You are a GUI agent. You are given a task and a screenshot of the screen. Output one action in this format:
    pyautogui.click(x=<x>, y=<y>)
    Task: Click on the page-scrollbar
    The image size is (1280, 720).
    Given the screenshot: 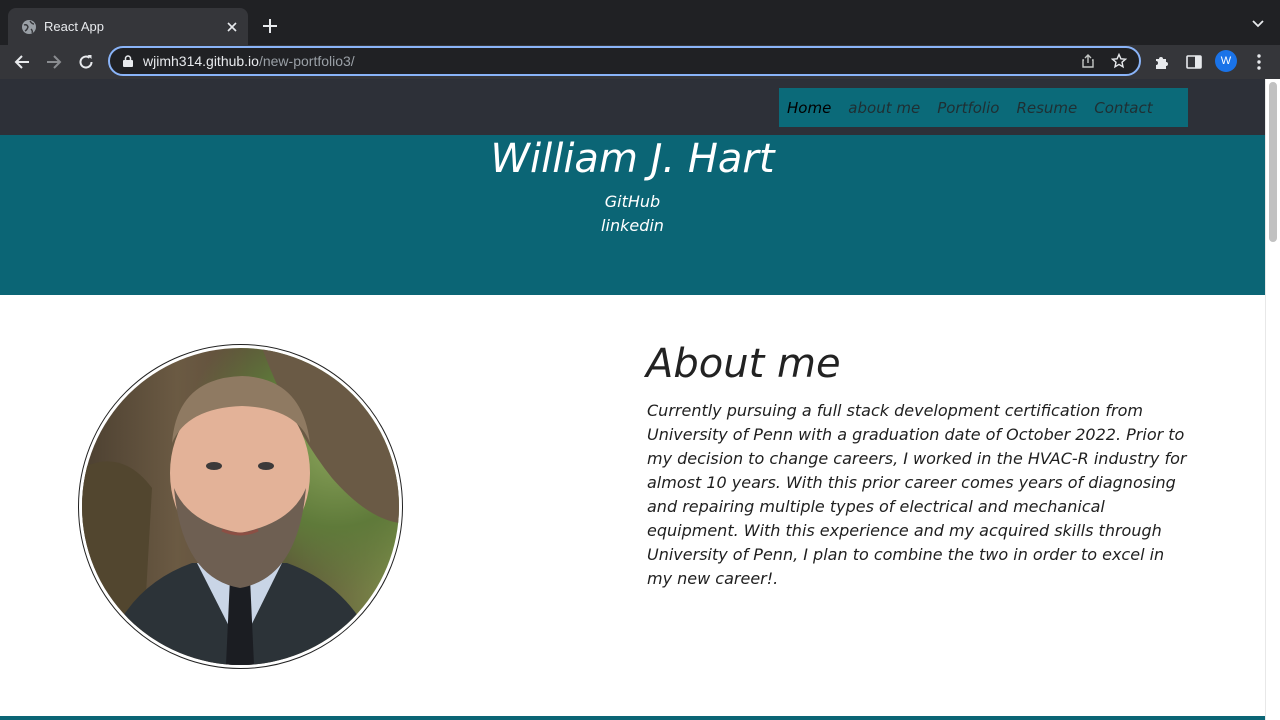 What is the action you would take?
    pyautogui.click(x=1272, y=399)
    